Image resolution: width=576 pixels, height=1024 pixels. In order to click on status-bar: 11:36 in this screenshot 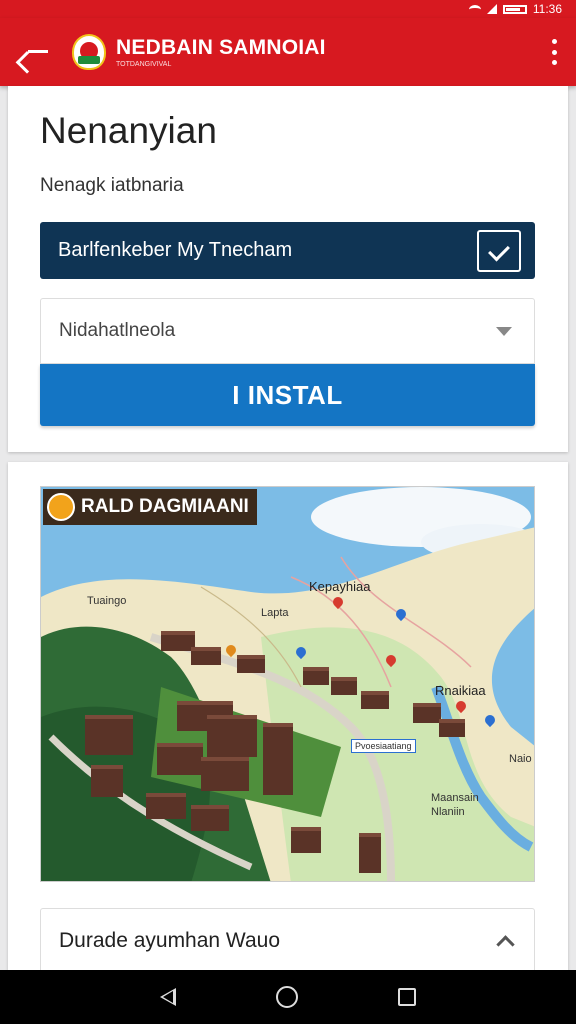, I will do `click(288, 9)`.